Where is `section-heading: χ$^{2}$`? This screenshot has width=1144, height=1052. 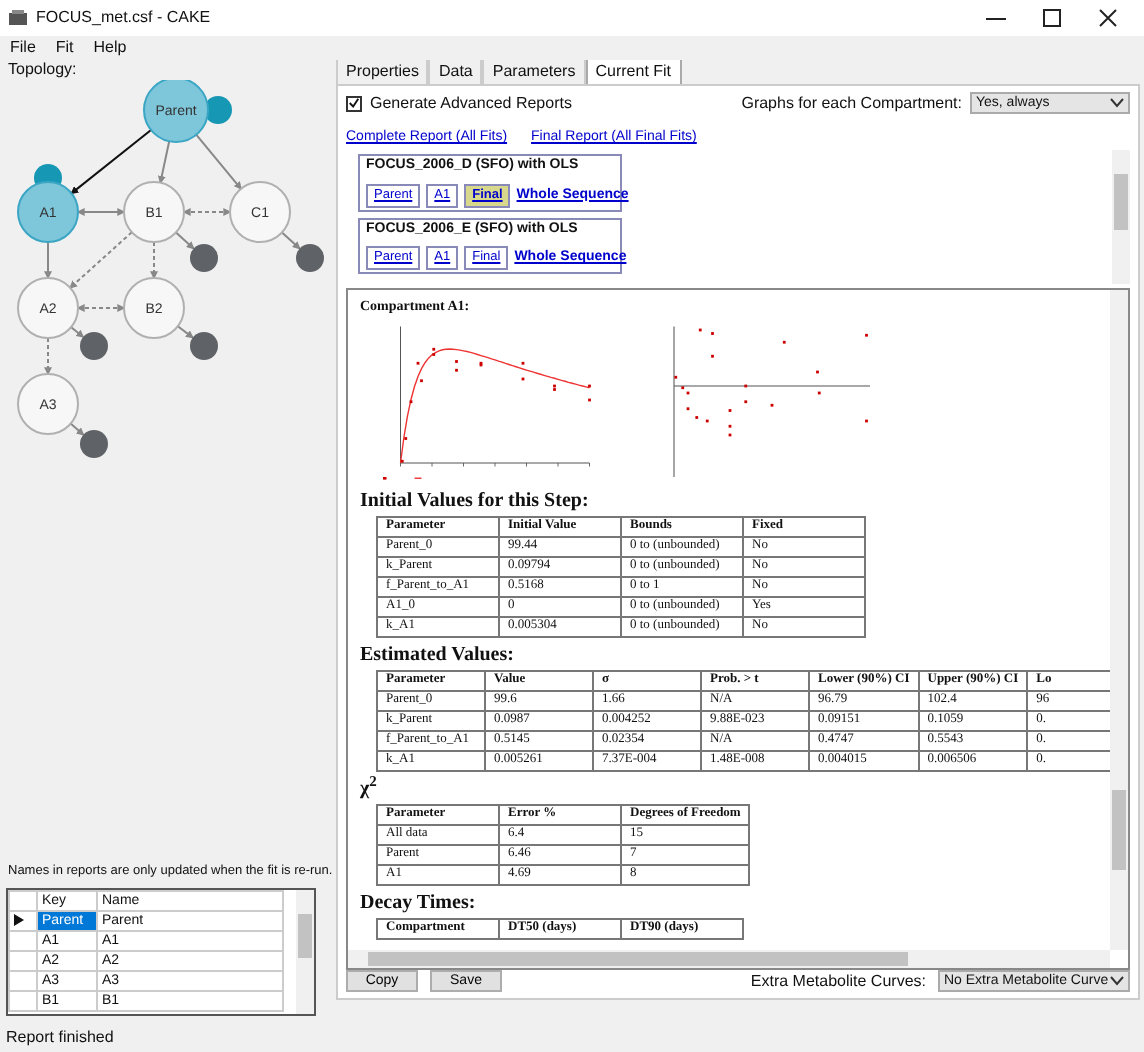 section-heading: χ$^{2}$ is located at coordinates (369, 788).